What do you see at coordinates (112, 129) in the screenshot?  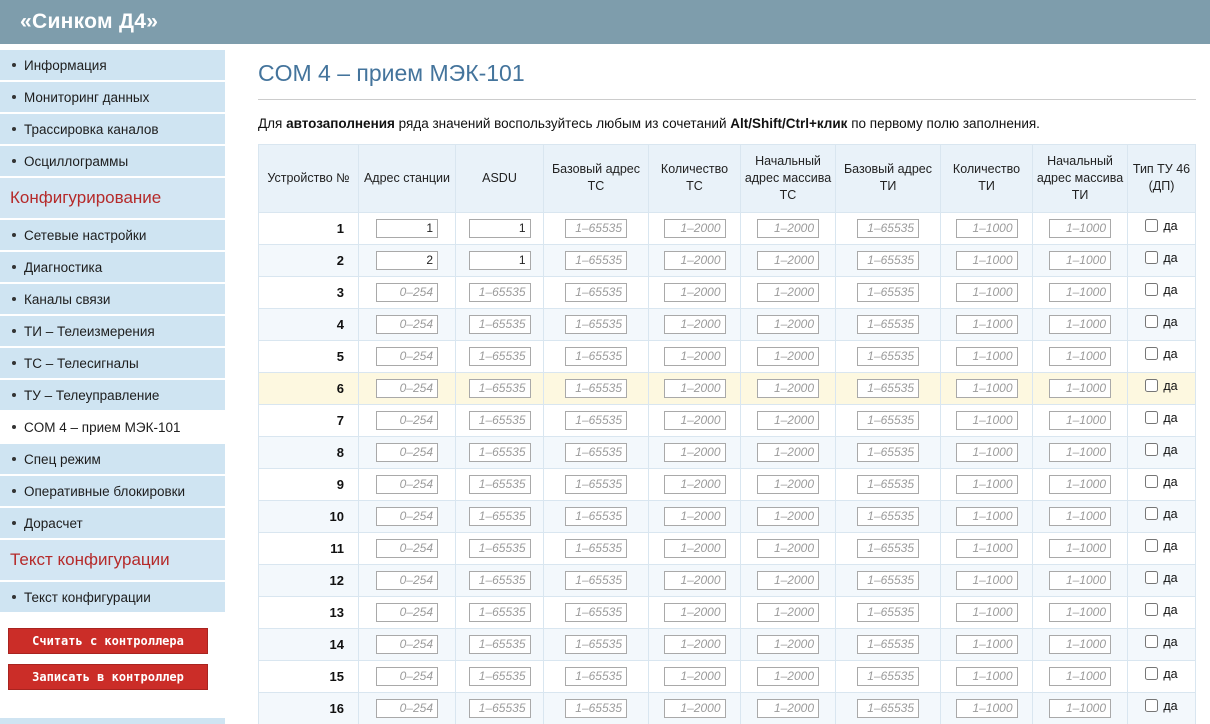 I see `sidebar-item-channel-trace: Трассировка каналов` at bounding box center [112, 129].